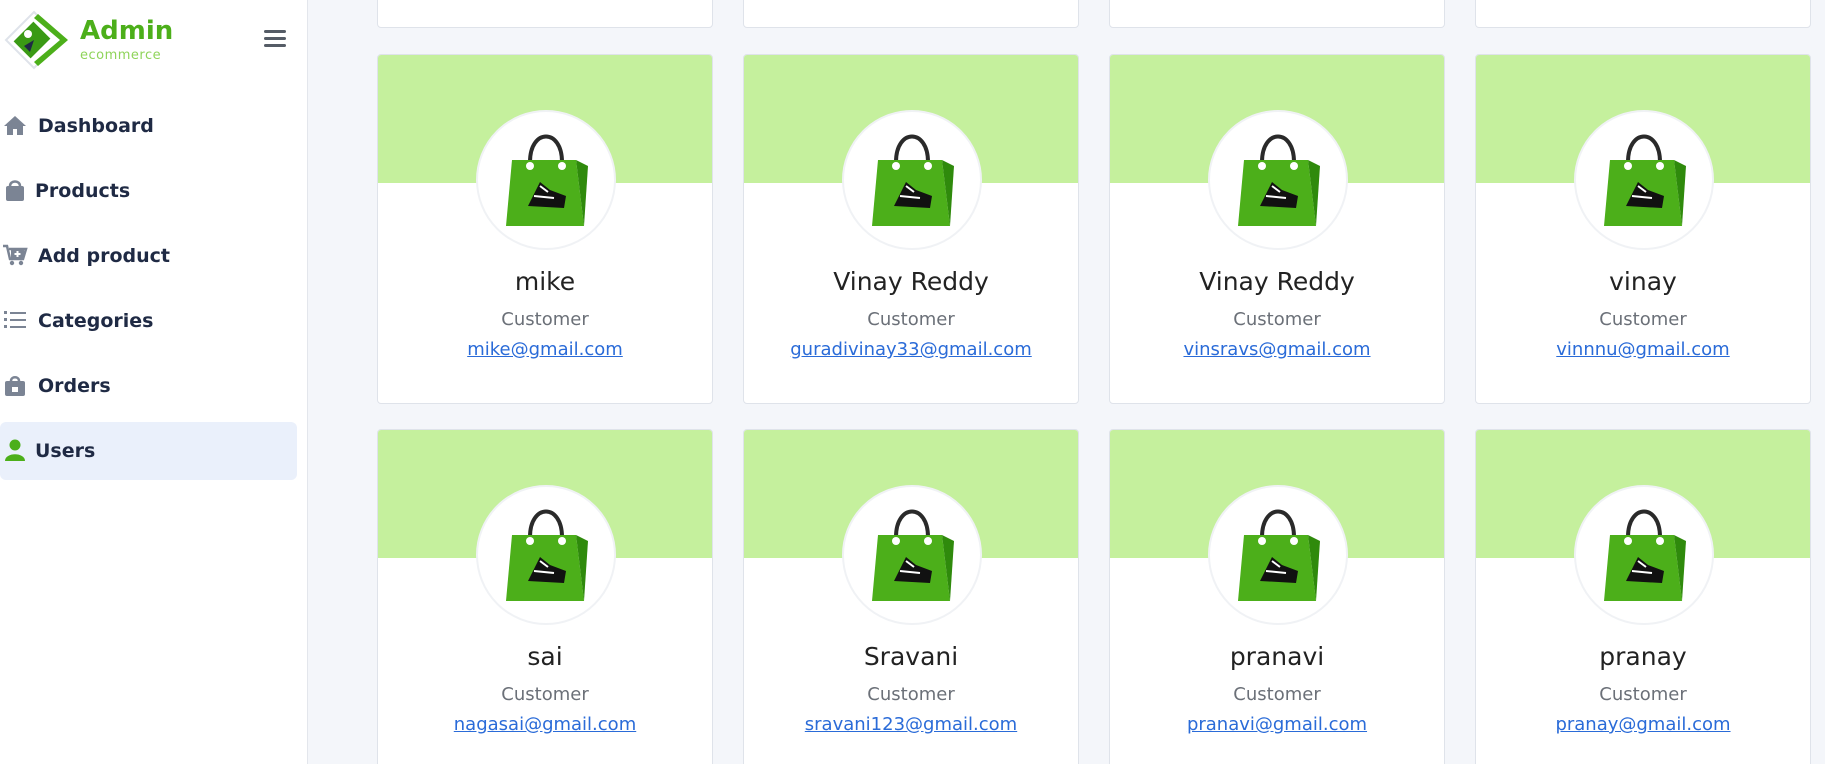  What do you see at coordinates (65, 451) in the screenshot?
I see `sidebar-item-label: Users` at bounding box center [65, 451].